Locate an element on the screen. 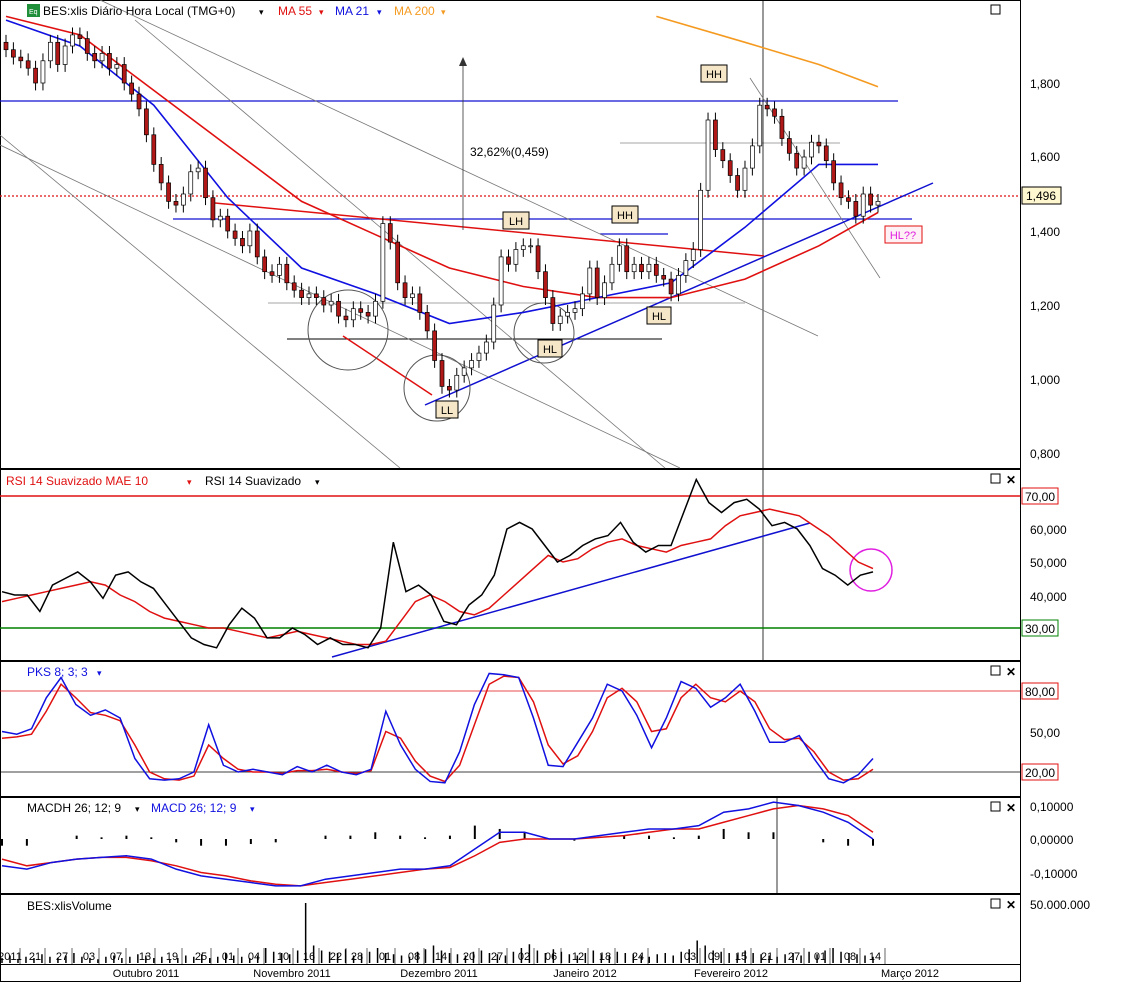 This screenshot has height=987, width=1129. legend-ma21: MA 21 is located at coordinates (352, 11).